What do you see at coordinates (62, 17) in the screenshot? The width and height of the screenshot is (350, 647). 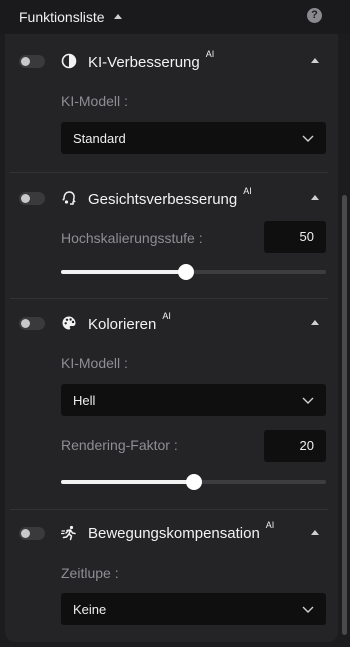 I see `panel-title: Funktionsliste` at bounding box center [62, 17].